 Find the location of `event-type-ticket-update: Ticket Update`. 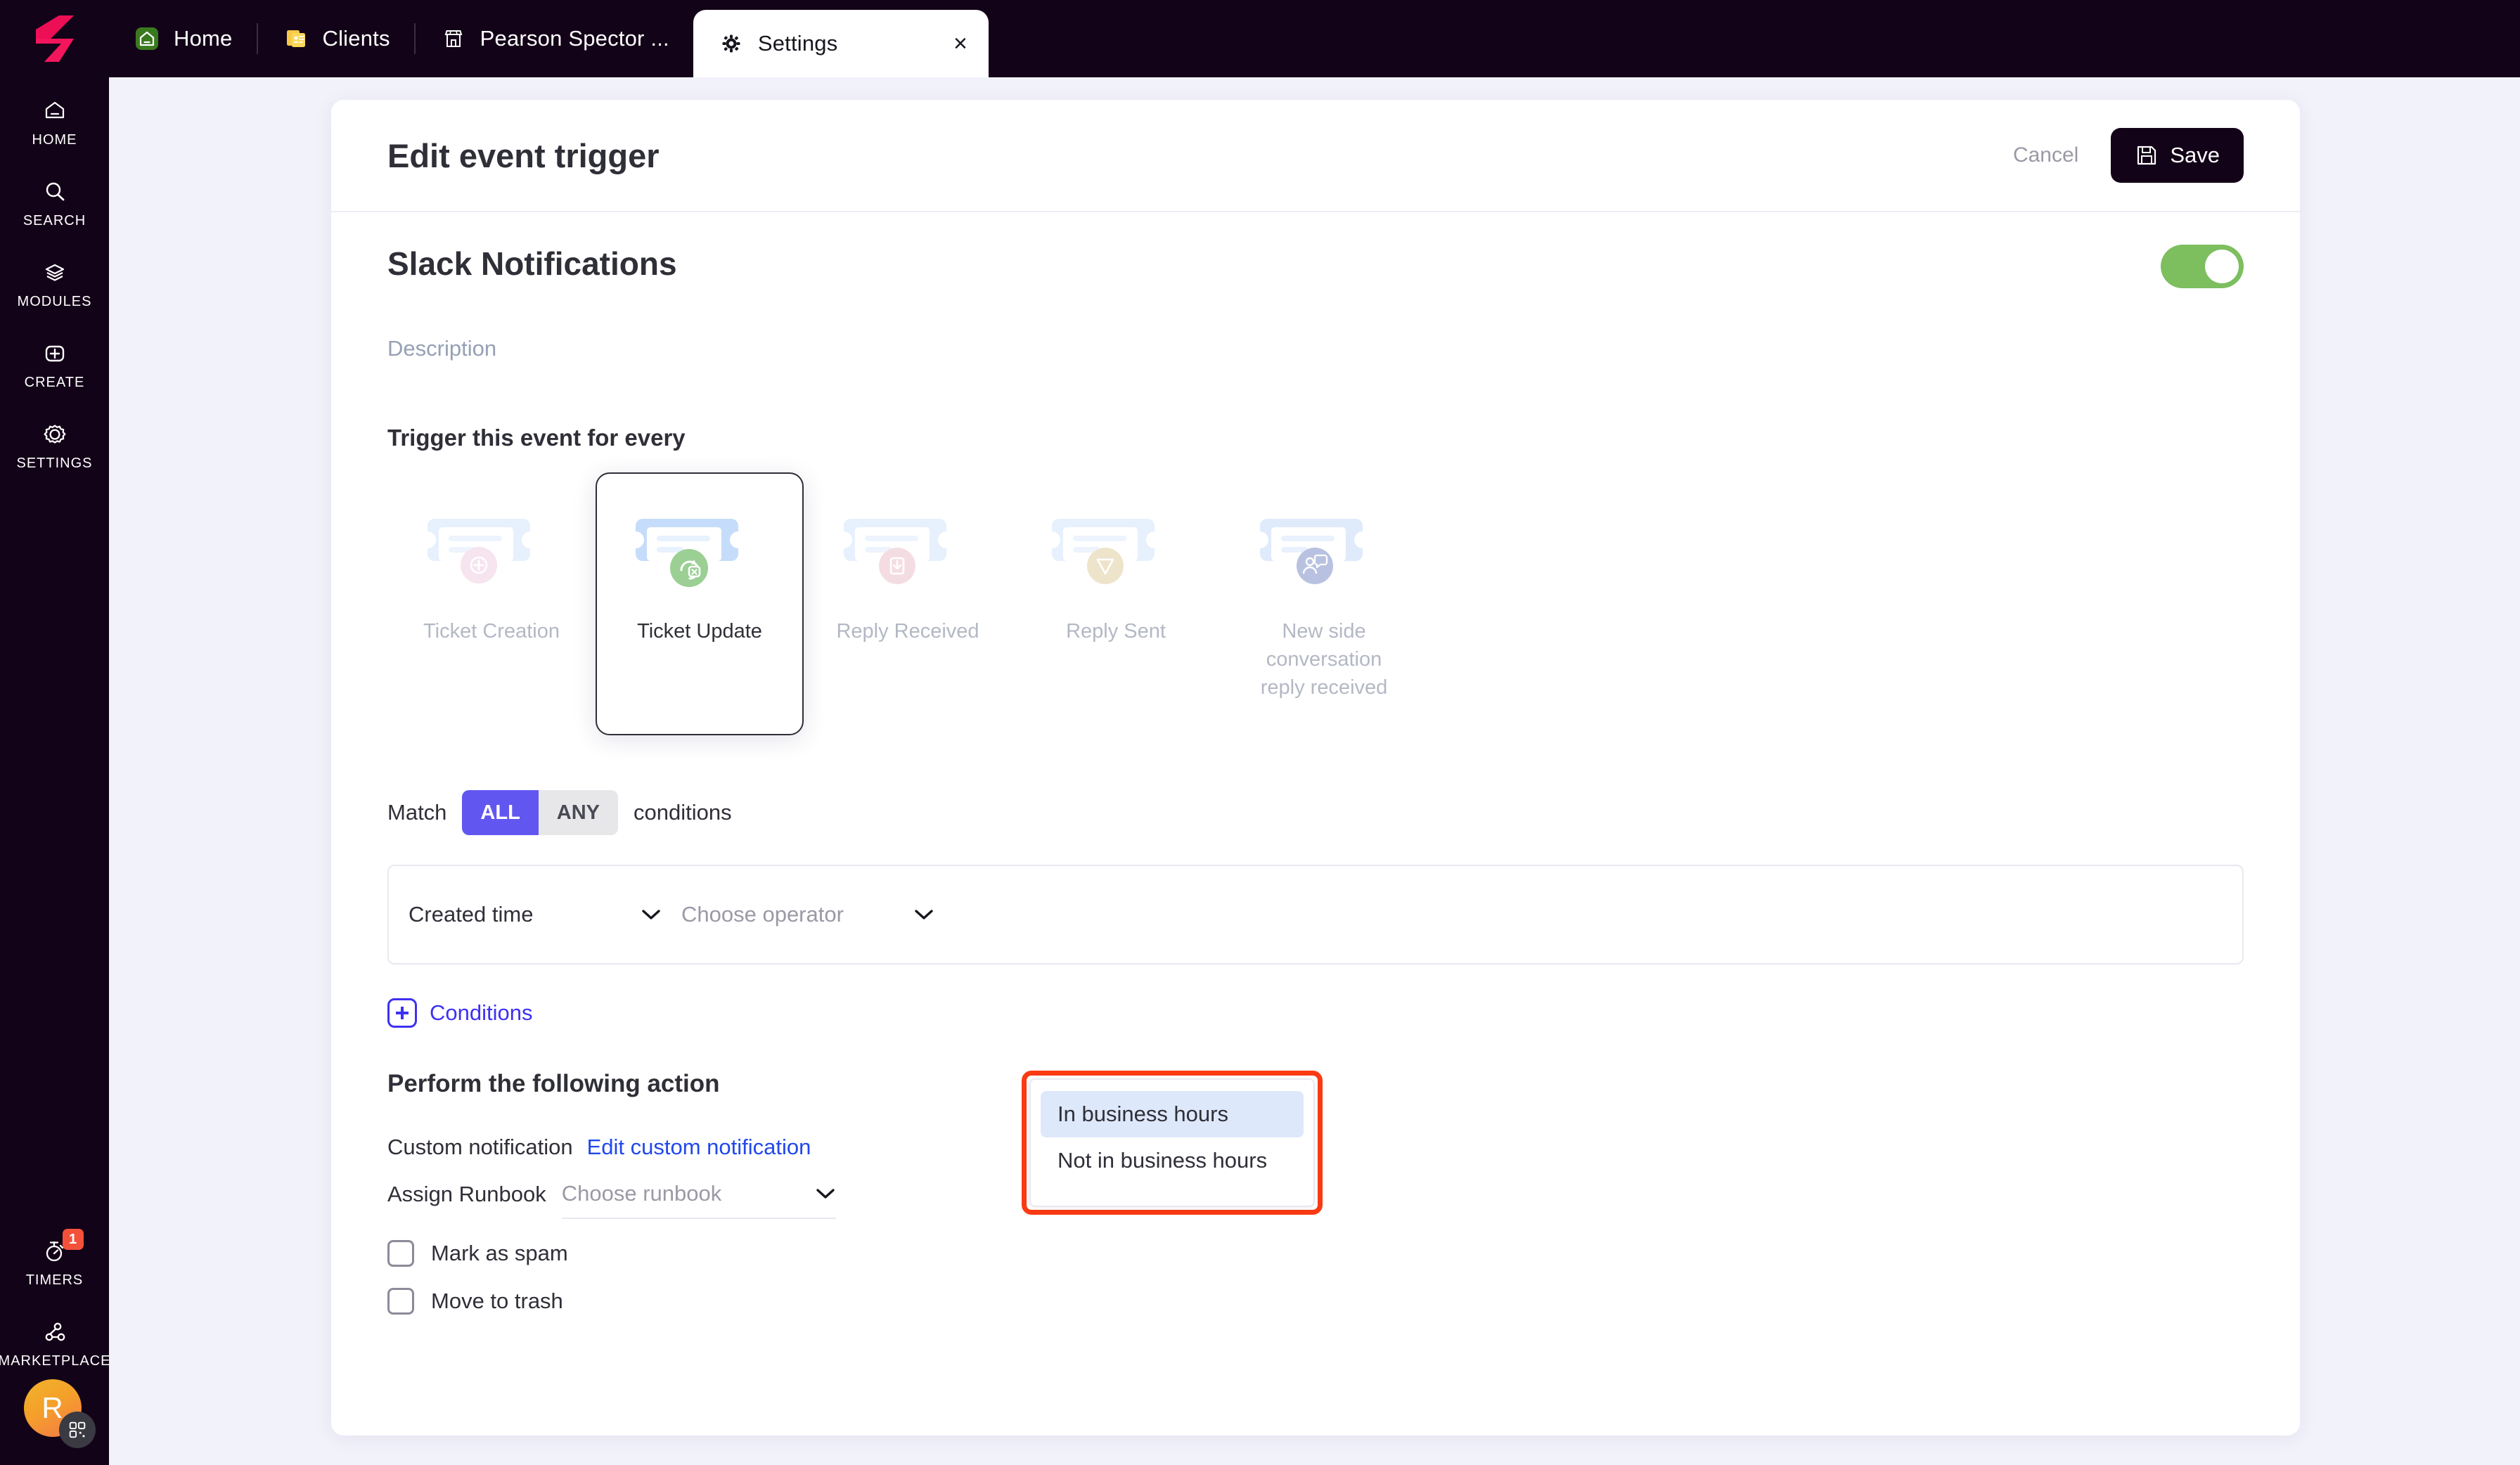

event-type-ticket-update: Ticket Update is located at coordinates (700, 603).